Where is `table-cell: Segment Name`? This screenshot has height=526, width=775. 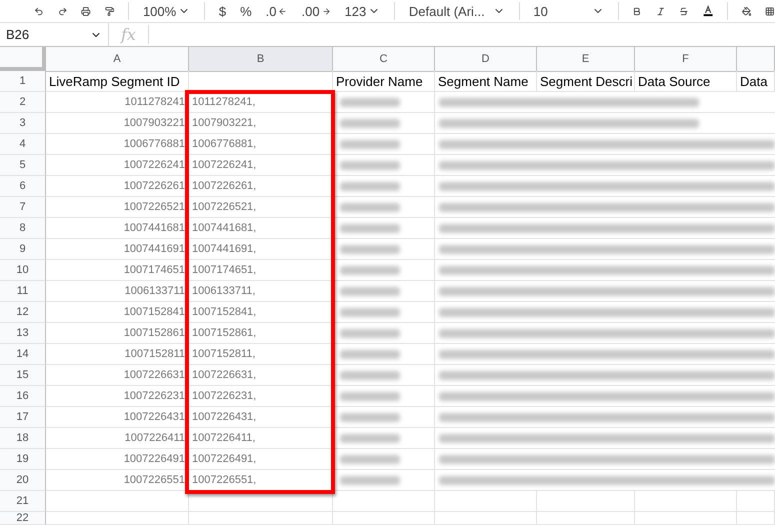 table-cell: Segment Name is located at coordinates (486, 81).